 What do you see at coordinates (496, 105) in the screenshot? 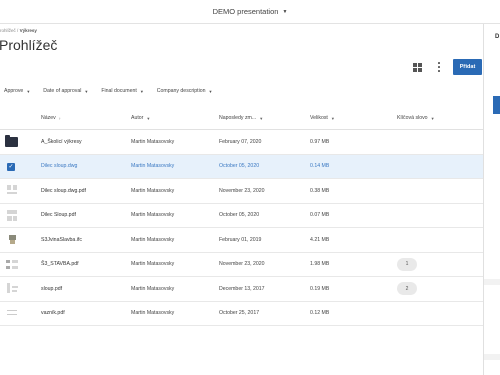
I see `preview-area` at bounding box center [496, 105].